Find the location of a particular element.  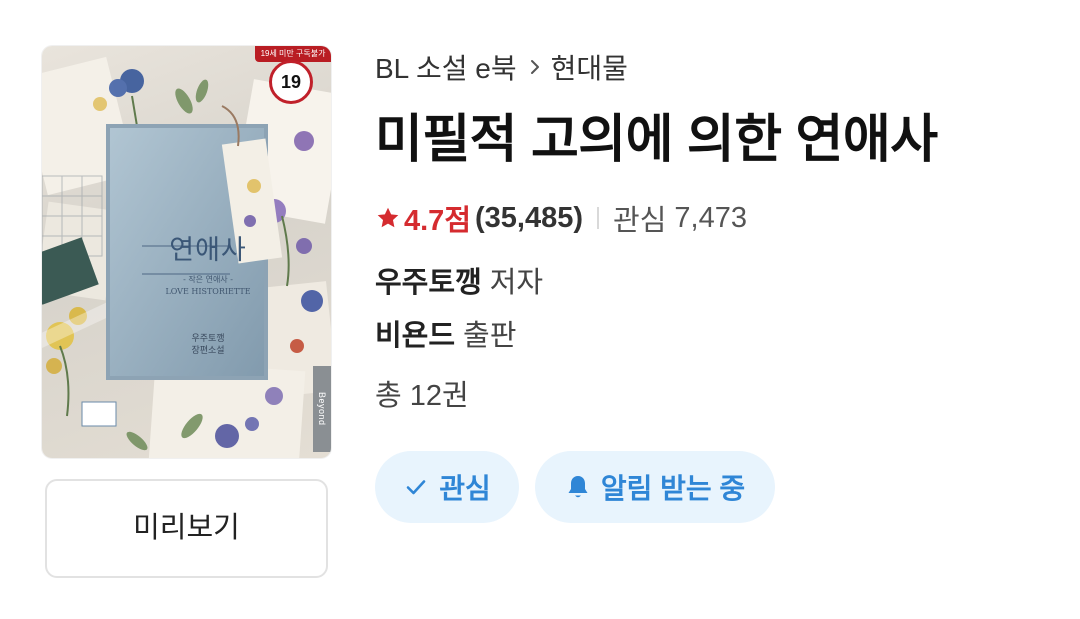

interest-label: 관심 is located at coordinates (640, 221).